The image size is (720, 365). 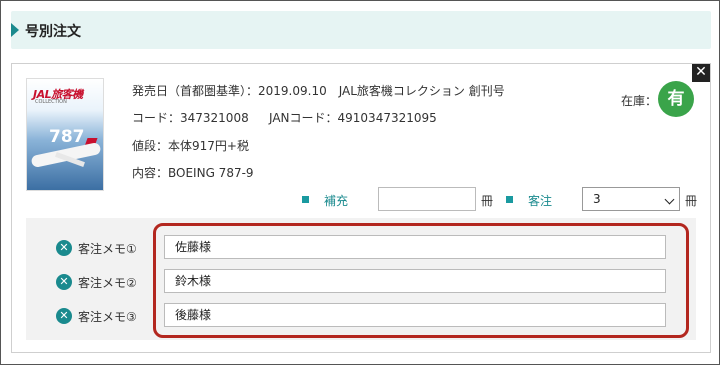 I want to click on product-code: コード：347321008, so click(x=190, y=118).